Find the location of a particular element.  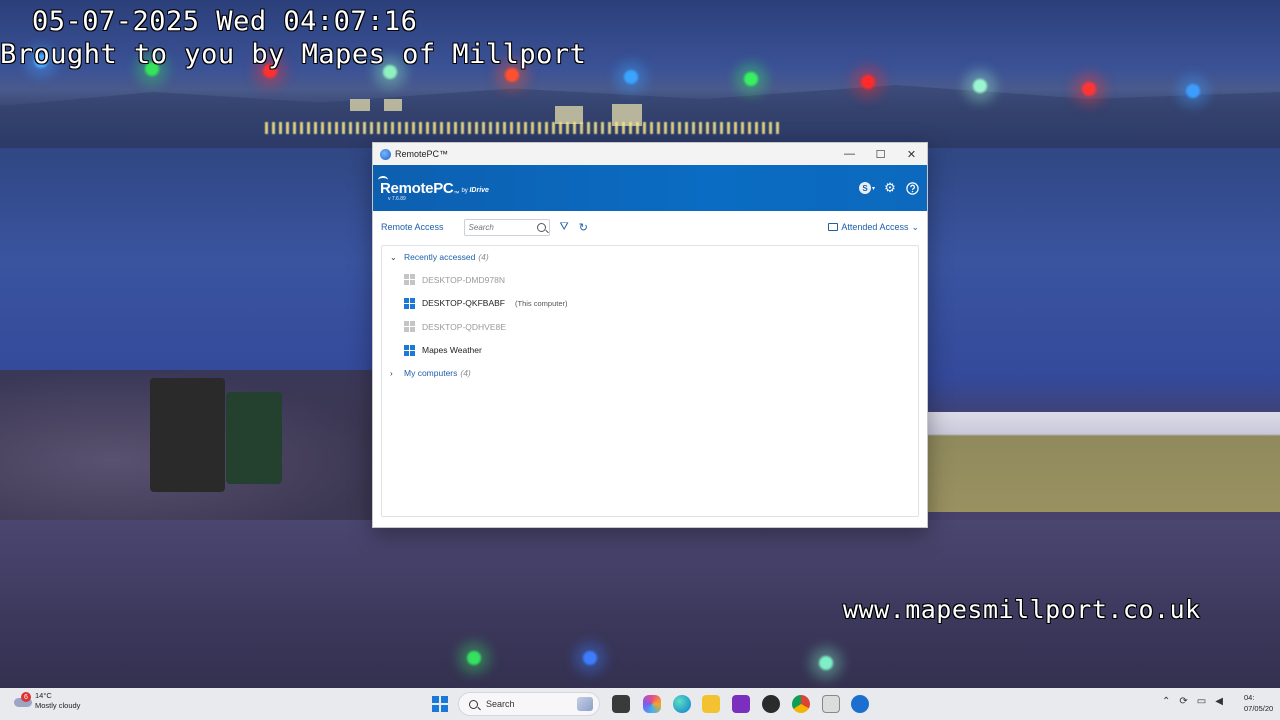

obs-icon is located at coordinates (771, 704).